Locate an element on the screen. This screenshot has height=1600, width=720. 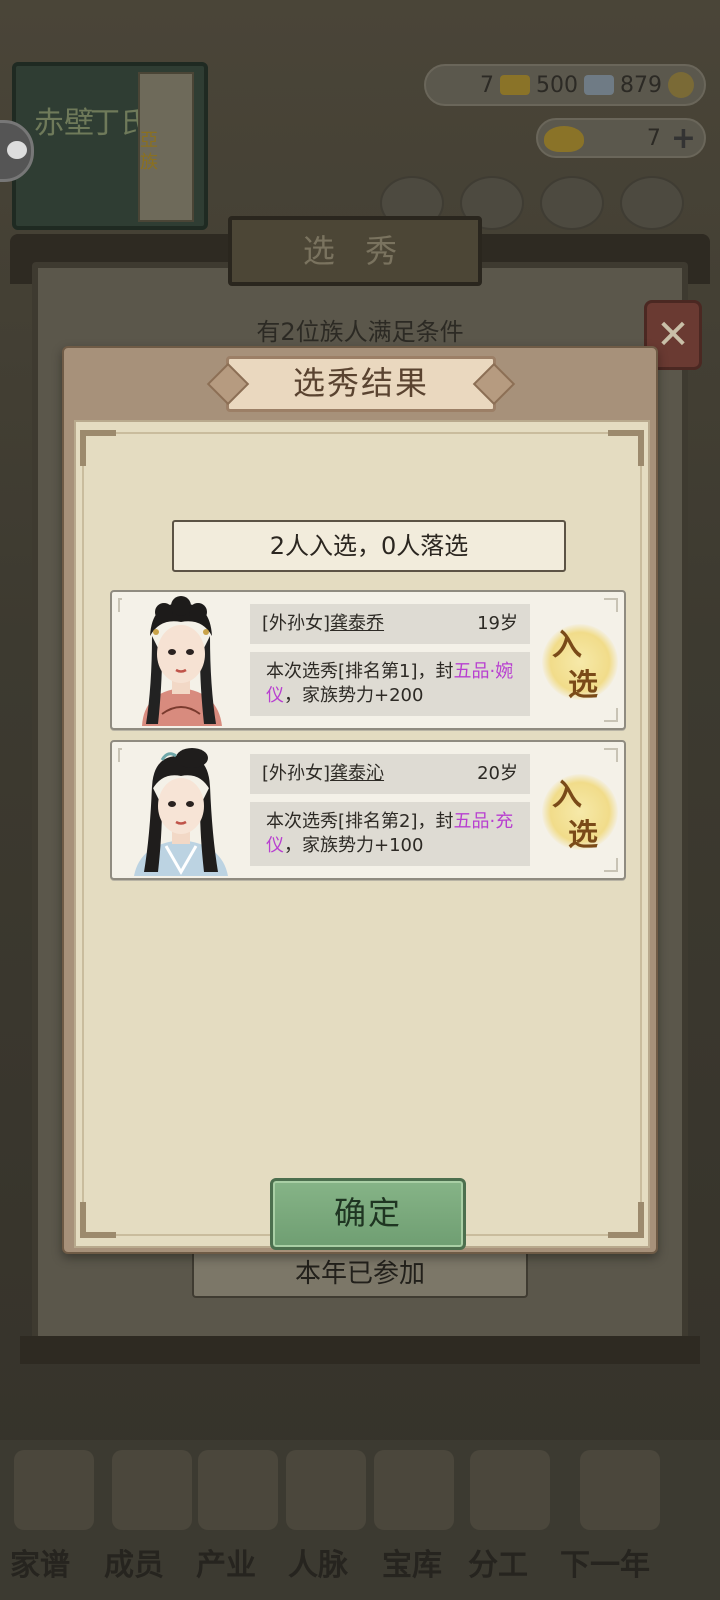
silver-count: 500 is located at coordinates (557, 85).